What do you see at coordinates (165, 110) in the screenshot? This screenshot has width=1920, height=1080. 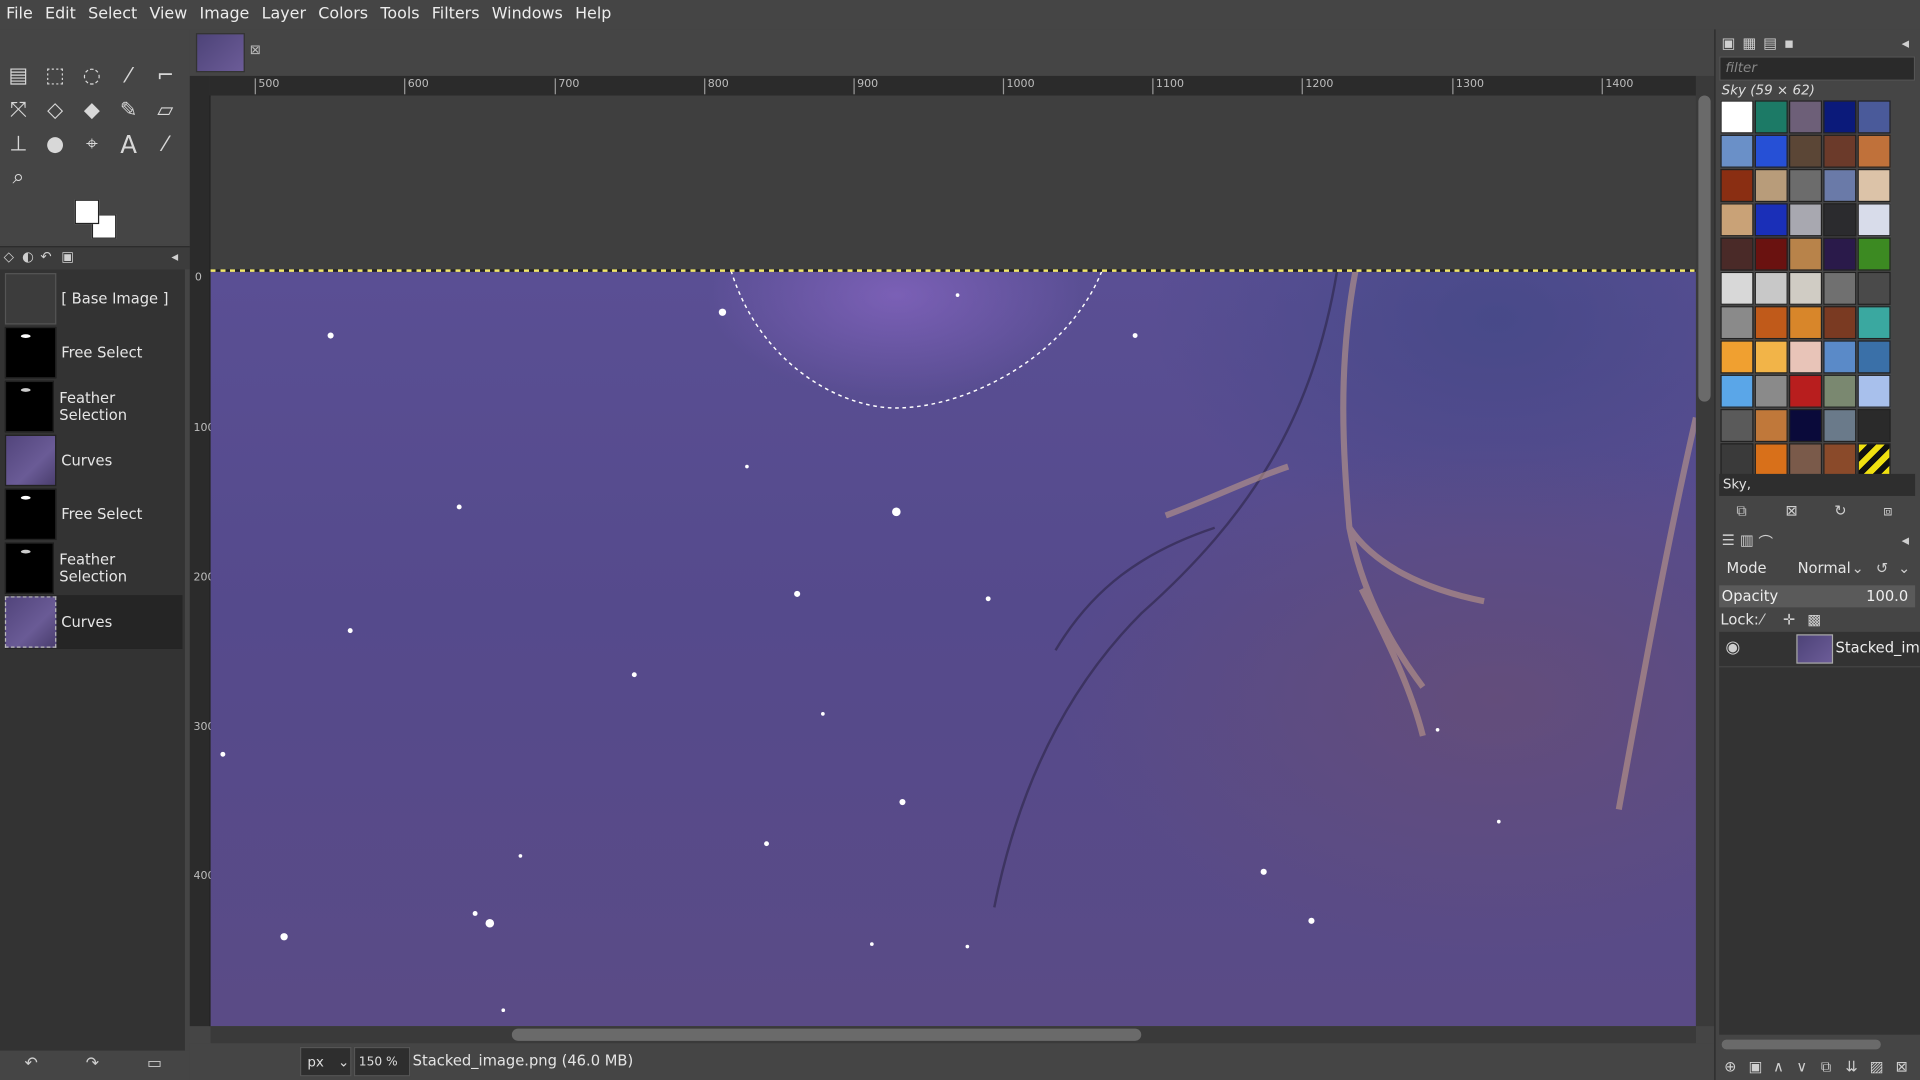 I see `eraser-icon: ▱` at bounding box center [165, 110].